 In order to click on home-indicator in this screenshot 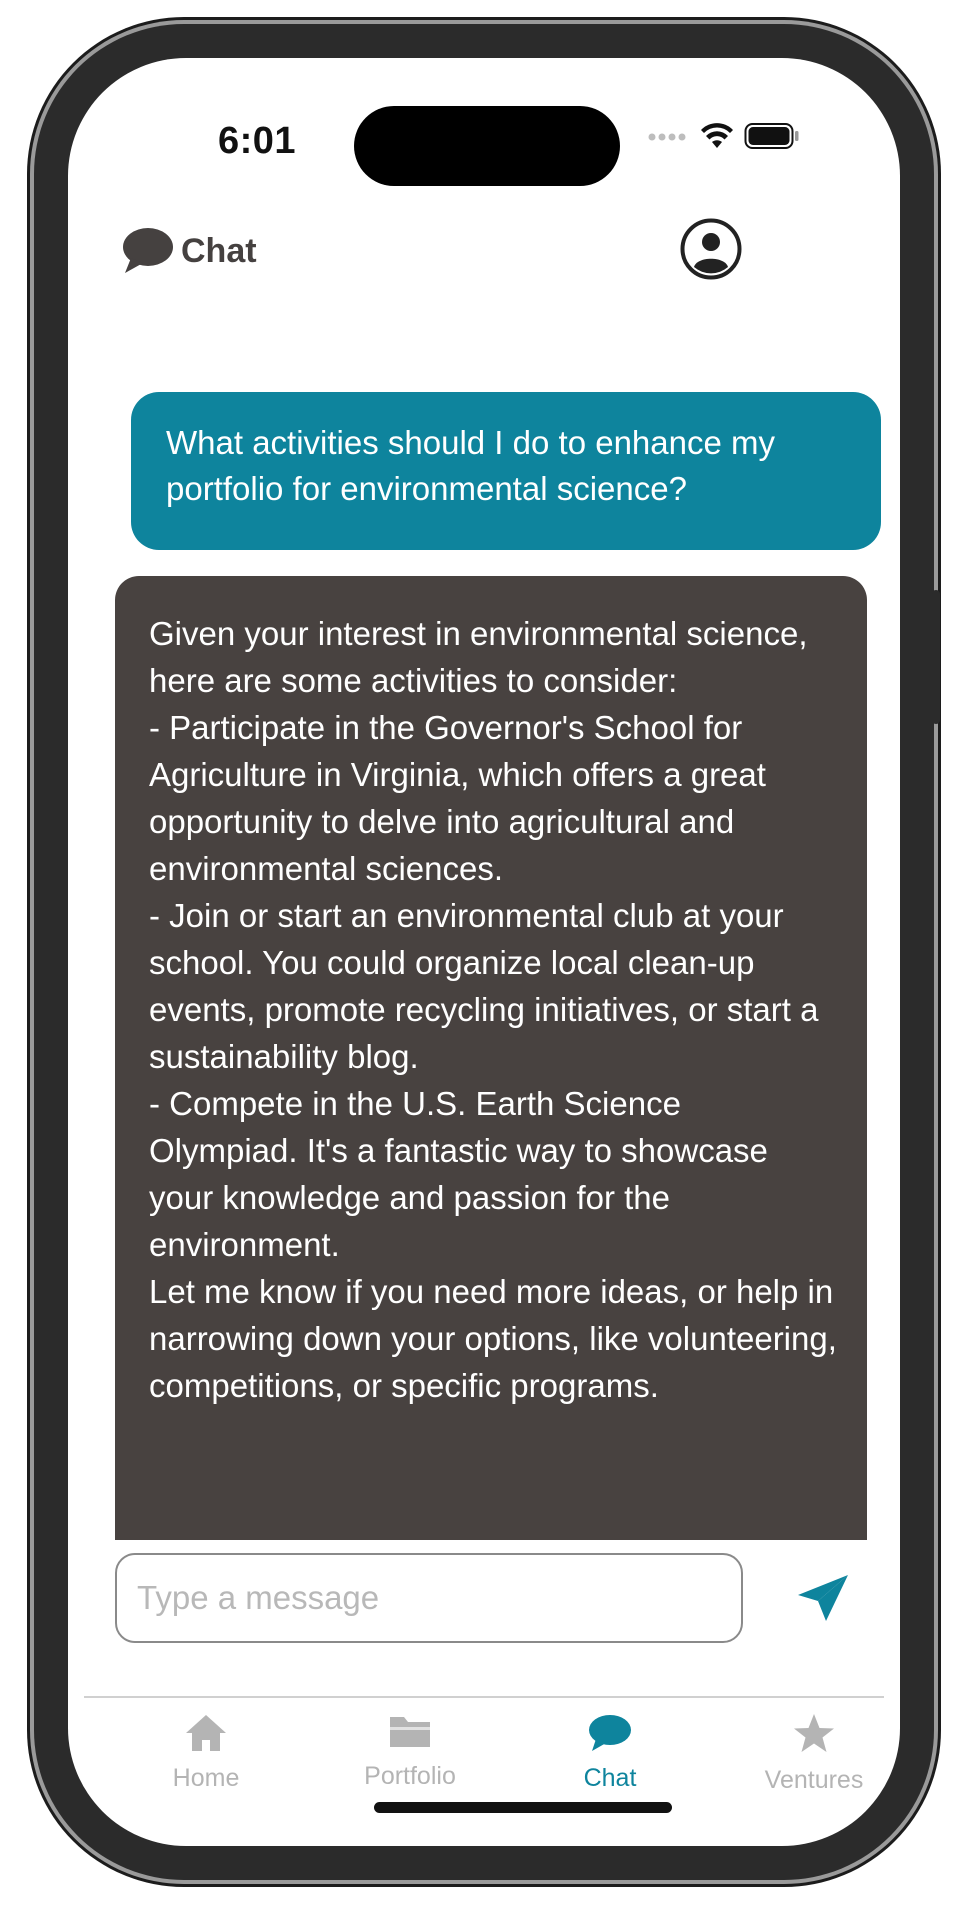, I will do `click(523, 1807)`.